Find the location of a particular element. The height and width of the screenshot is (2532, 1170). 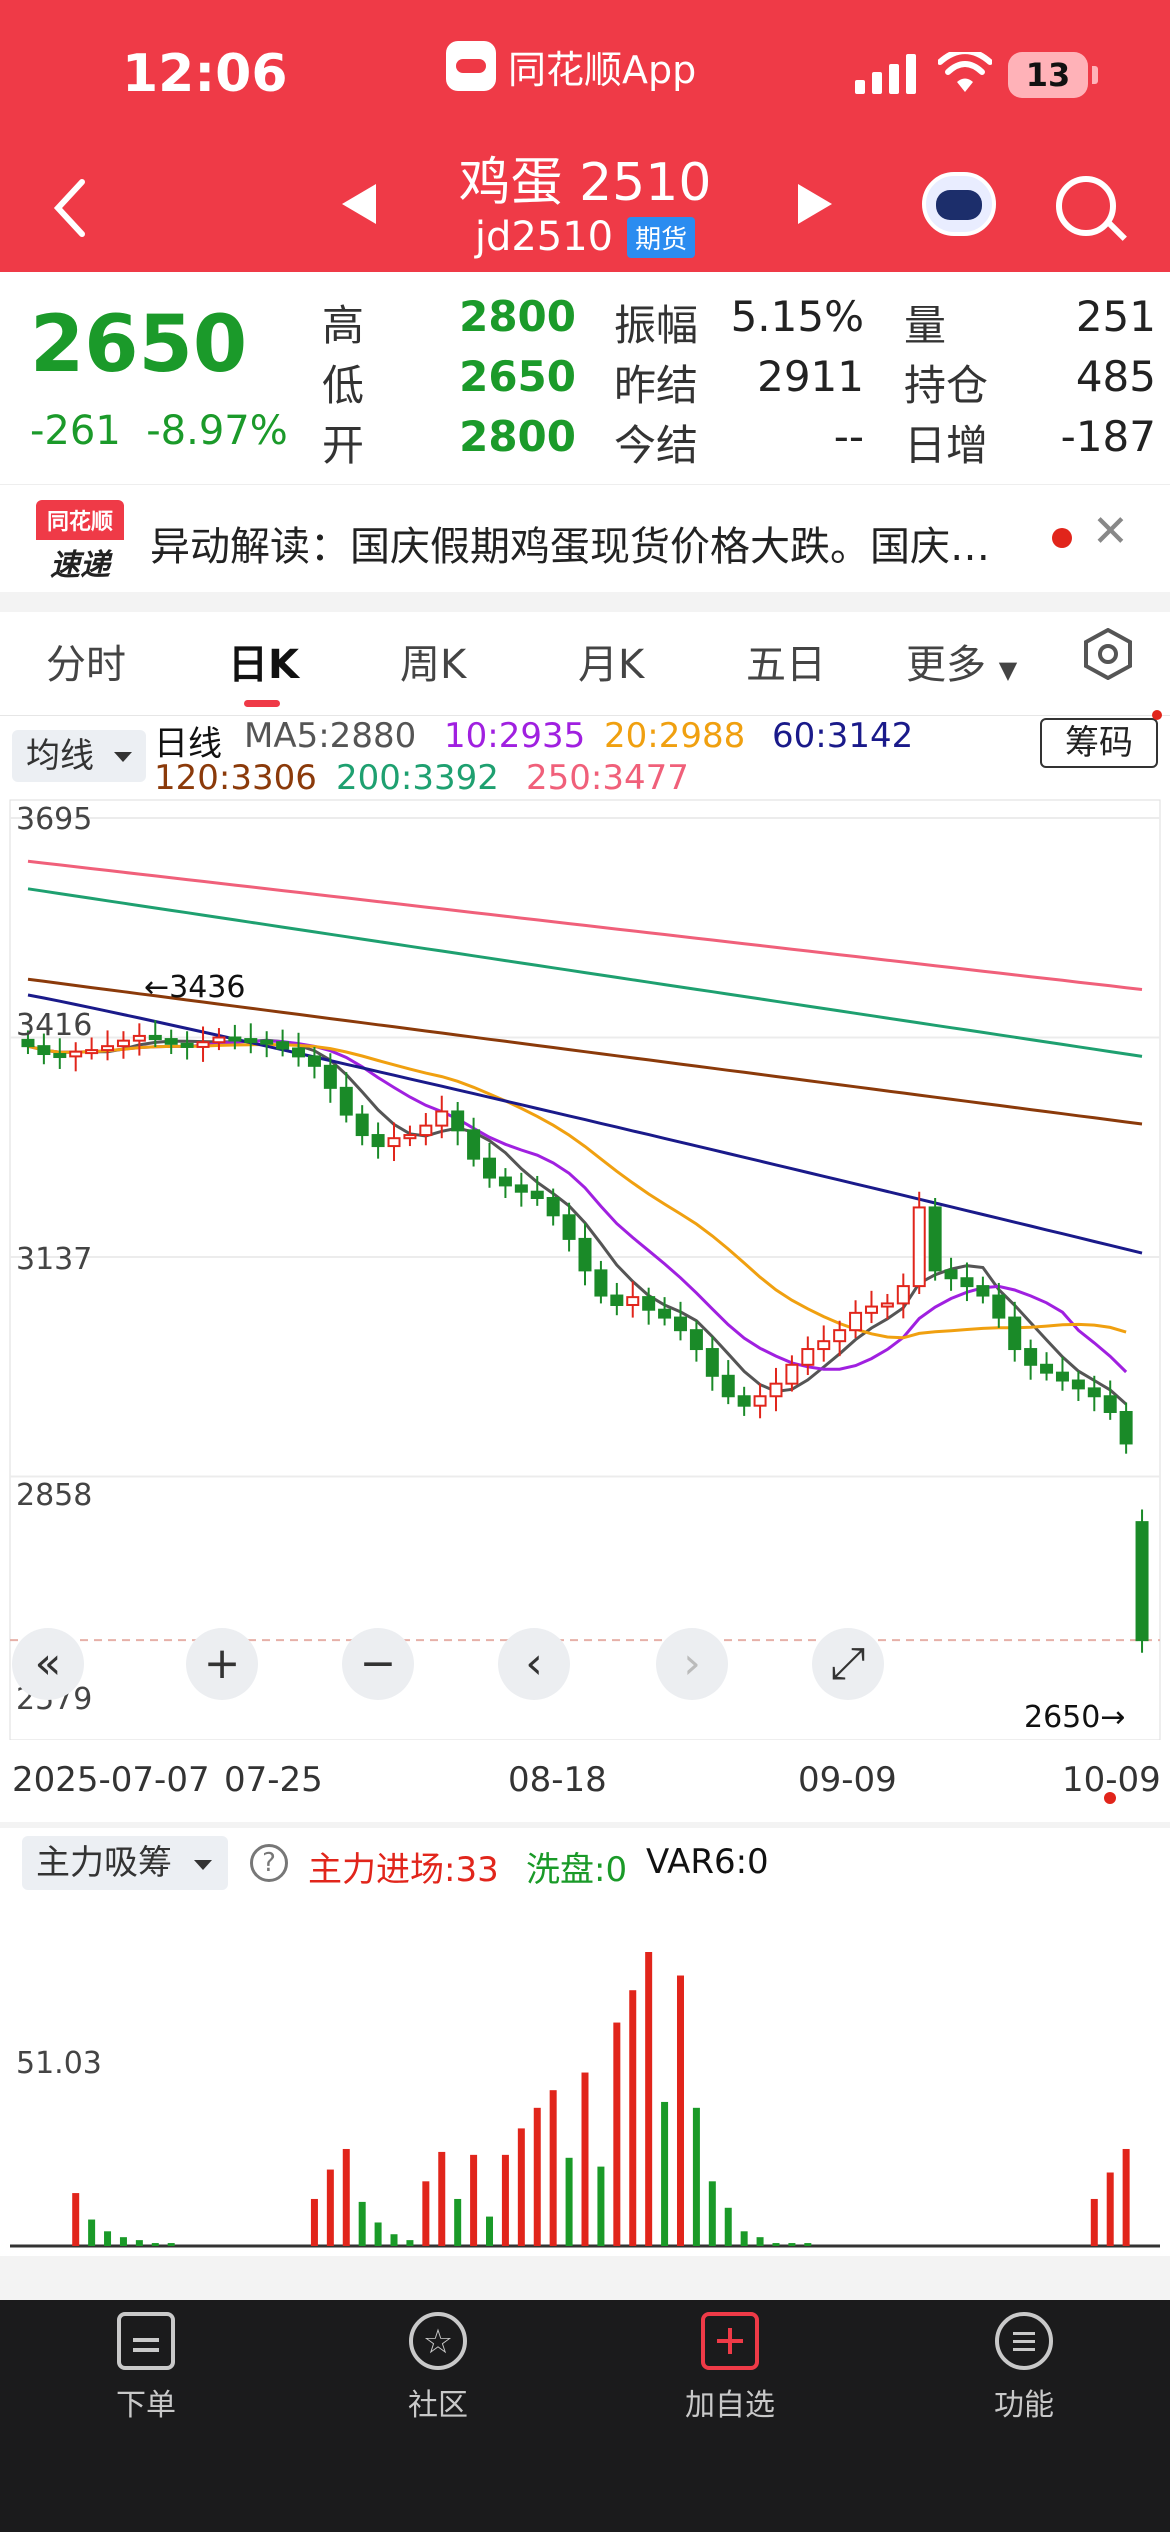

settings-icon is located at coordinates (1108, 654).